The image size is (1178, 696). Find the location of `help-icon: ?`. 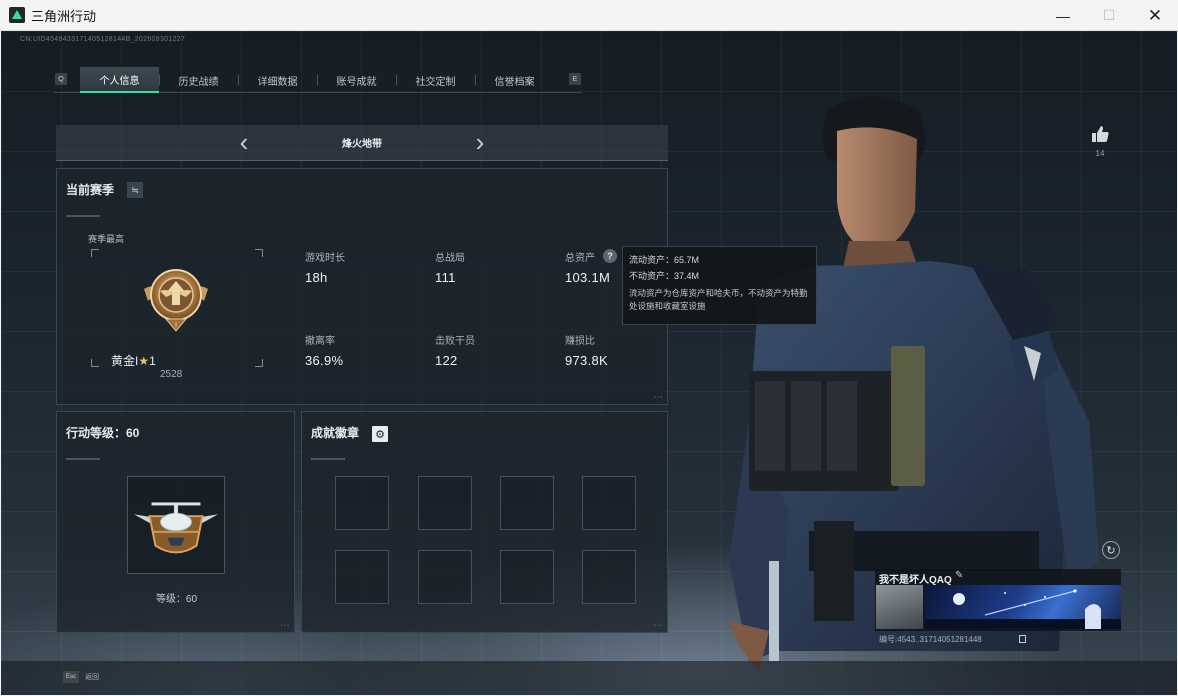

help-icon: ? is located at coordinates (610, 256).